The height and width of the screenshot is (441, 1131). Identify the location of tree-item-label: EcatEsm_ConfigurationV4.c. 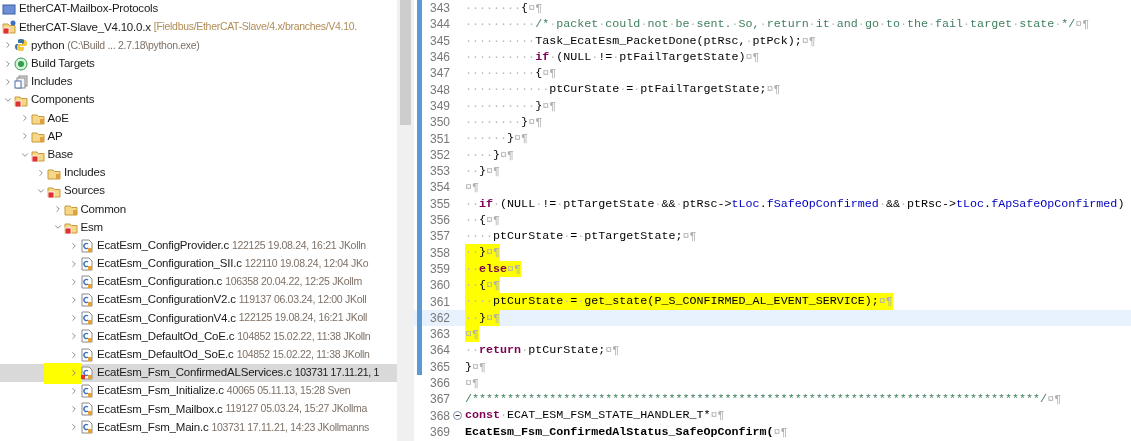
(166, 318).